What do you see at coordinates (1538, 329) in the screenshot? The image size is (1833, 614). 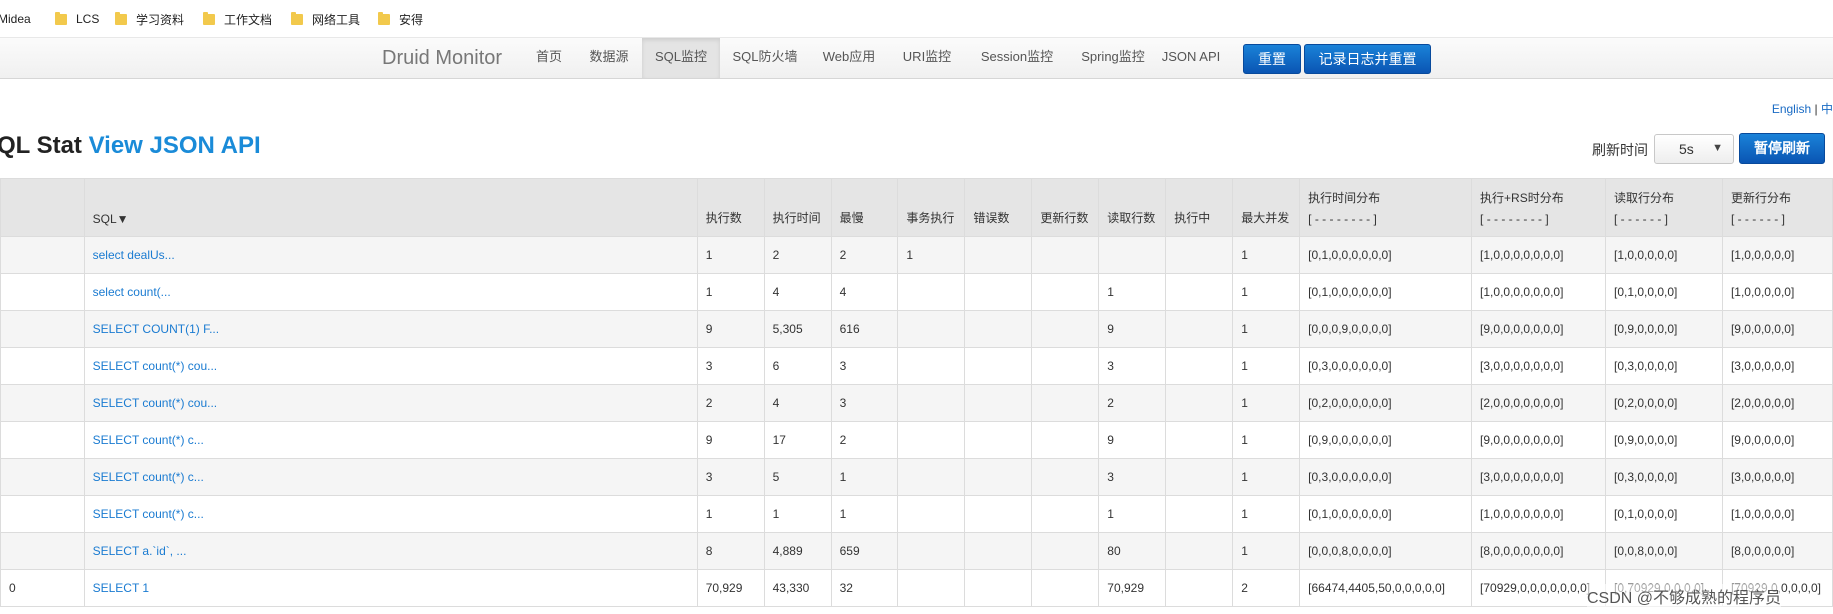 I see `cell-exec-rs-dist: [9,0,0,0,0,0,0,0]` at bounding box center [1538, 329].